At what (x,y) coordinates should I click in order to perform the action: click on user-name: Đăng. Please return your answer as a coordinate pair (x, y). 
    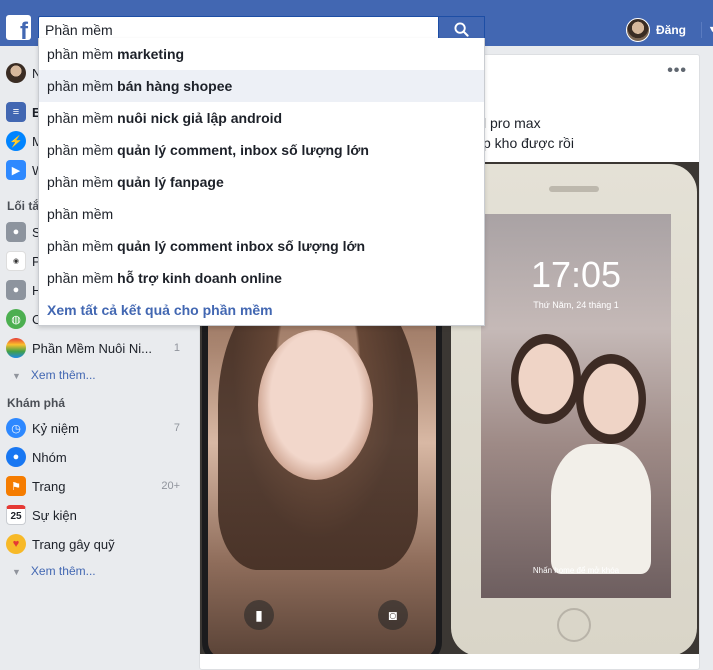
    Looking at the image, I should click on (671, 30).